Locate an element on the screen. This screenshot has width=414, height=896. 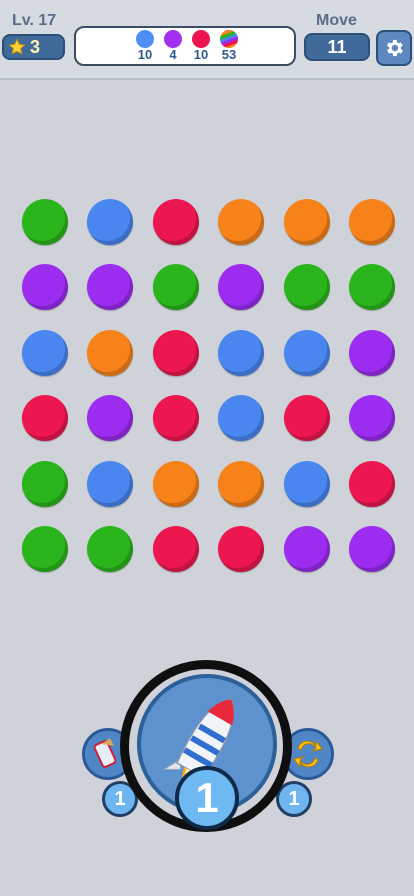
top-bar: Lv. 17 3 10 4 10 53 Move 11 is located at coordinates (207, 40).